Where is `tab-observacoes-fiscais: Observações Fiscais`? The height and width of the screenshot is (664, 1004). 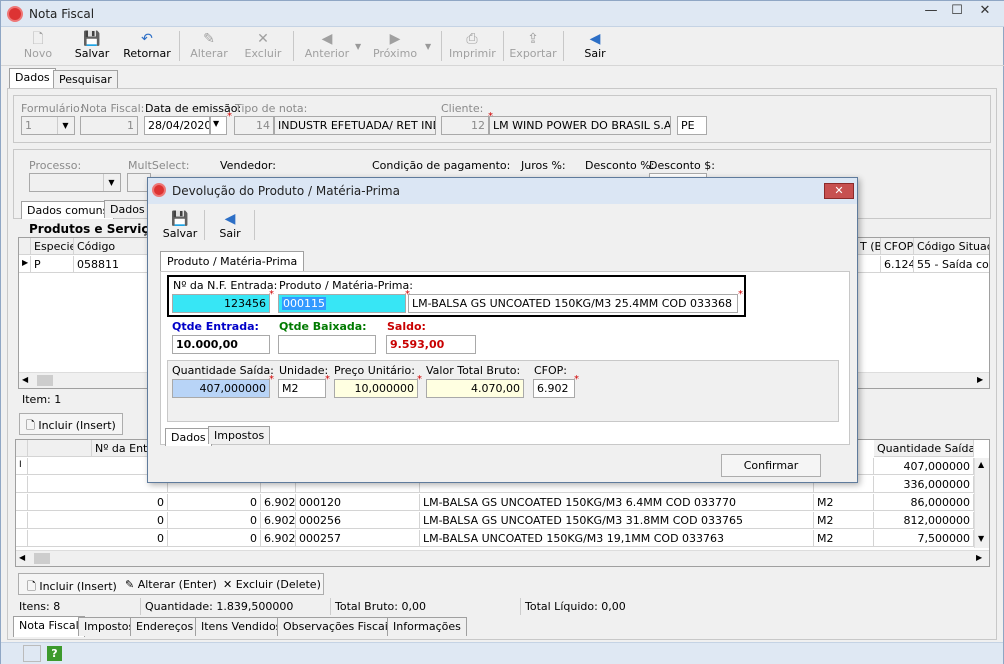
tab-observacoes-fiscais: Observações Fiscais is located at coordinates (338, 626).